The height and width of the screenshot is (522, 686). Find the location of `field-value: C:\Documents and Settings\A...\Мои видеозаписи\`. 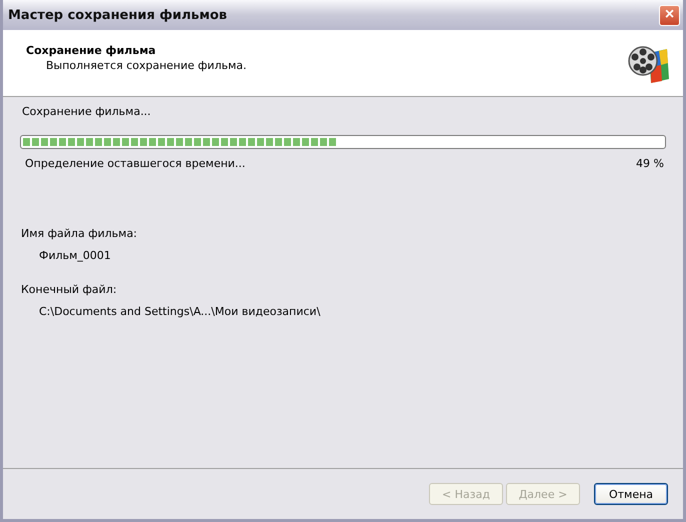

field-value: C:\Documents and Settings\A...\Мои видеозаписи\ is located at coordinates (180, 311).